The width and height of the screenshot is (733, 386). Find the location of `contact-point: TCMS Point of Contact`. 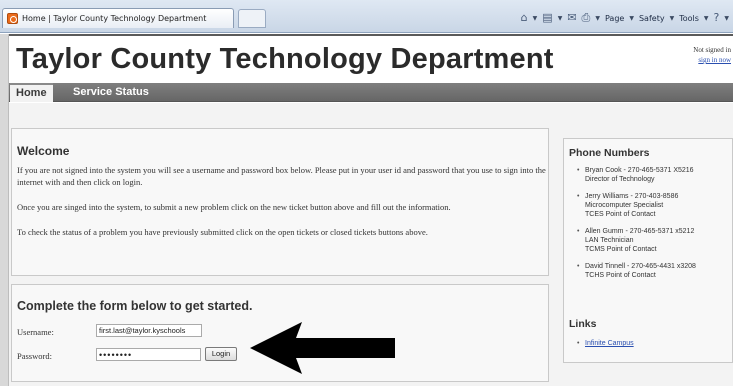

contact-point: TCMS Point of Contact is located at coordinates (621, 249).